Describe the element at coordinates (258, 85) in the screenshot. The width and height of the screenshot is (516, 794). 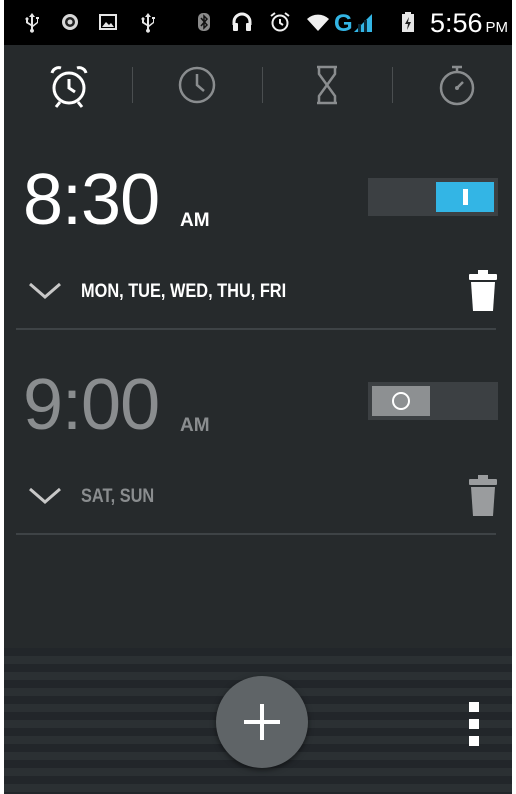
I see `tab-bar` at that location.